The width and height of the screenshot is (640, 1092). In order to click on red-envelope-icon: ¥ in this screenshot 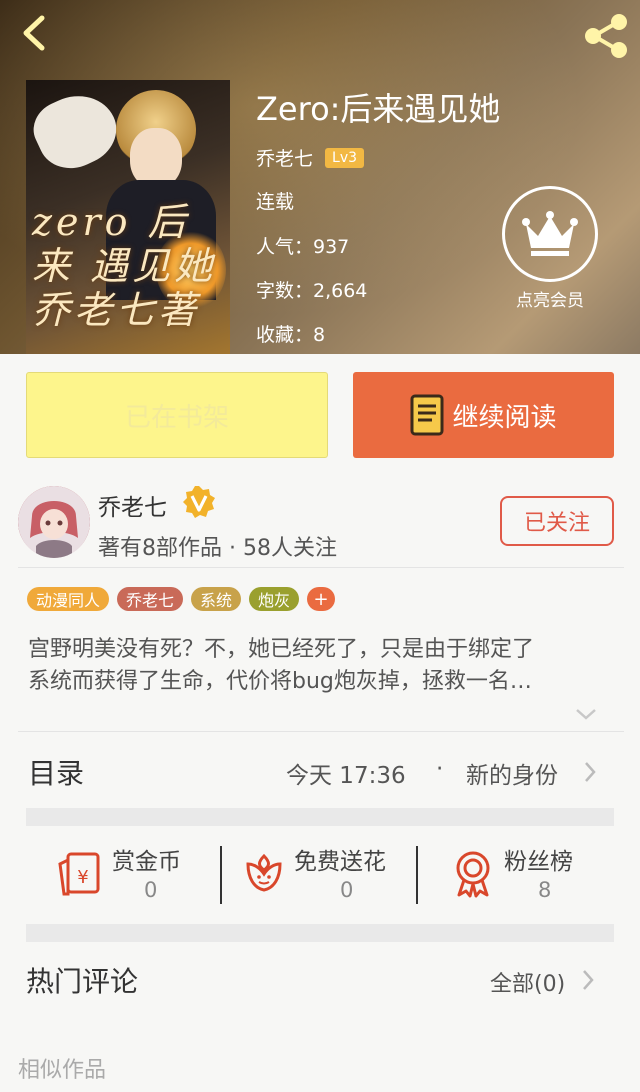, I will do `click(79, 874)`.